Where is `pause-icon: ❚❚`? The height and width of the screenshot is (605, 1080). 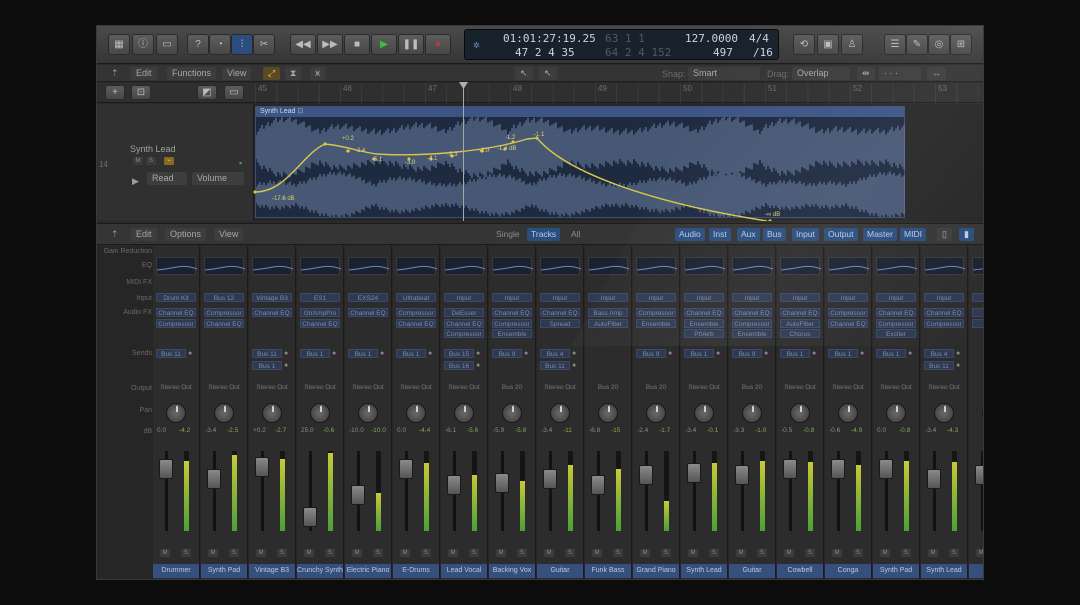 pause-icon: ❚❚ is located at coordinates (411, 44).